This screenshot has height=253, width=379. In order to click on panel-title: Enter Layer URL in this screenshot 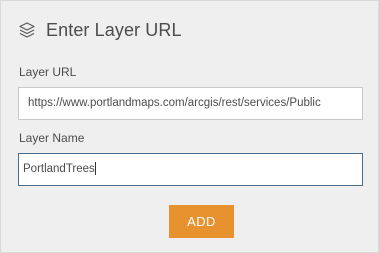, I will do `click(114, 29)`.